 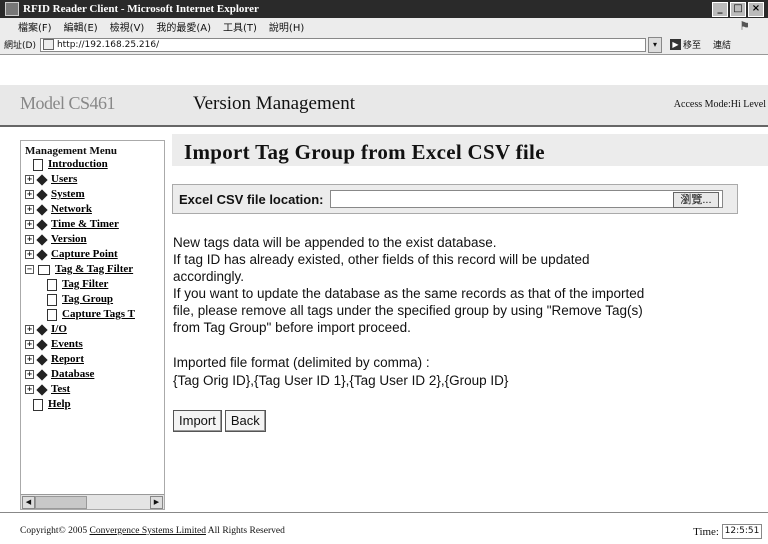 What do you see at coordinates (67, 344) in the screenshot?
I see `menu-link: Events` at bounding box center [67, 344].